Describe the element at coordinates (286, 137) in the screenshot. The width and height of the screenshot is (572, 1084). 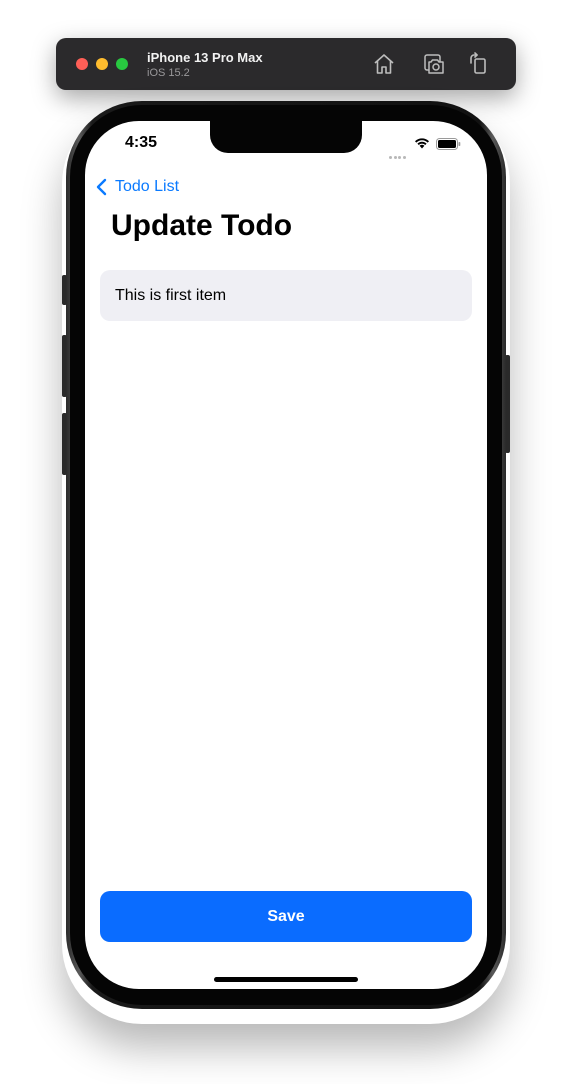
I see `notch` at that location.